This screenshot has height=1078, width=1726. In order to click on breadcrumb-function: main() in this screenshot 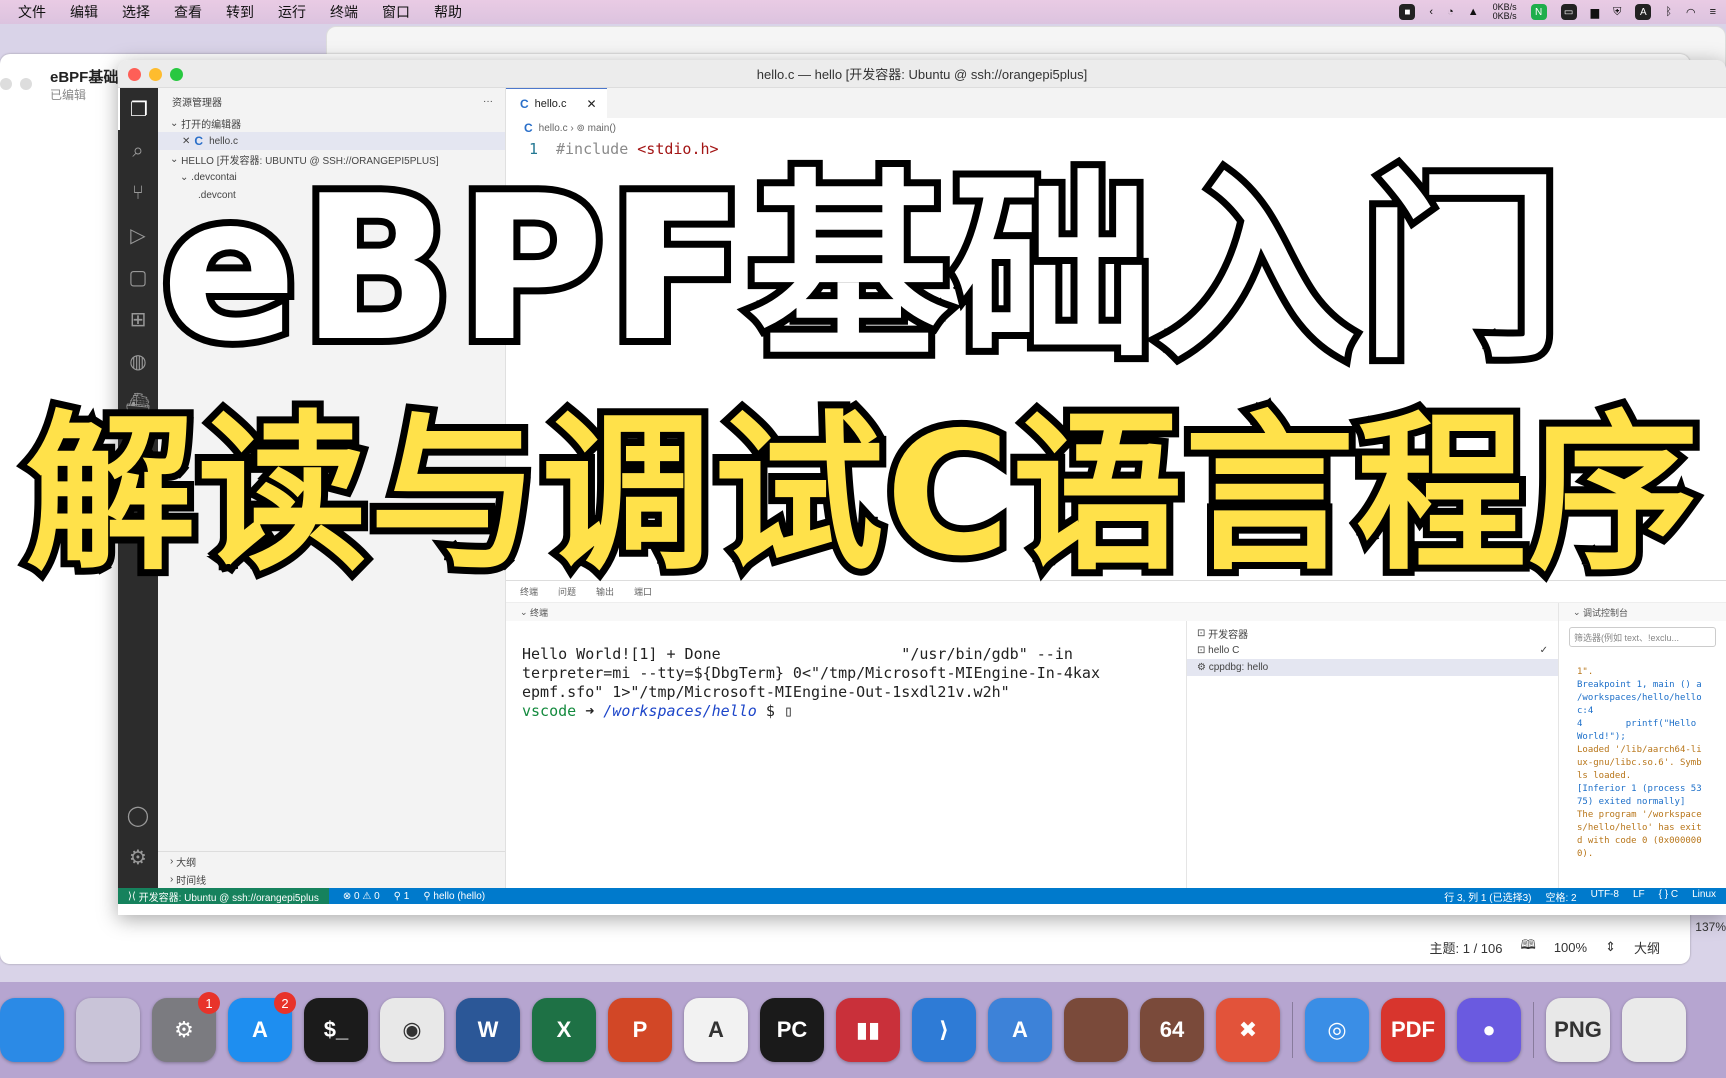, I will do `click(602, 128)`.